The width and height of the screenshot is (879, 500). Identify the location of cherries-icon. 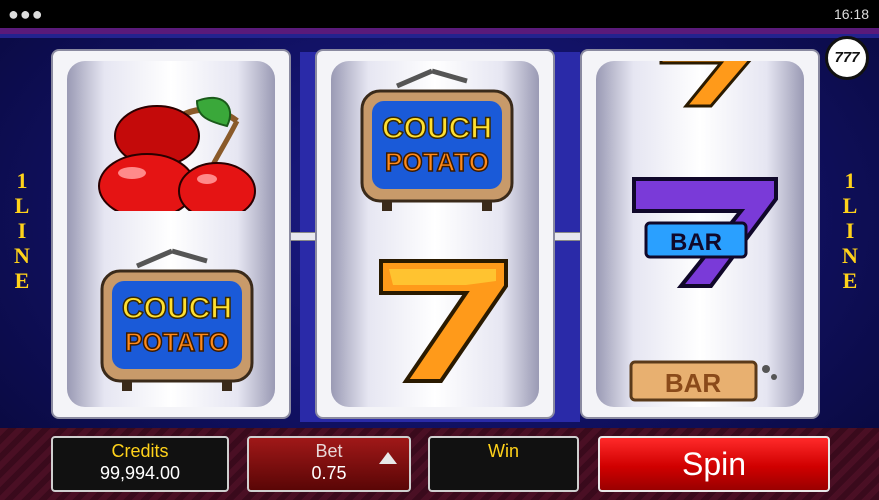
(177, 153).